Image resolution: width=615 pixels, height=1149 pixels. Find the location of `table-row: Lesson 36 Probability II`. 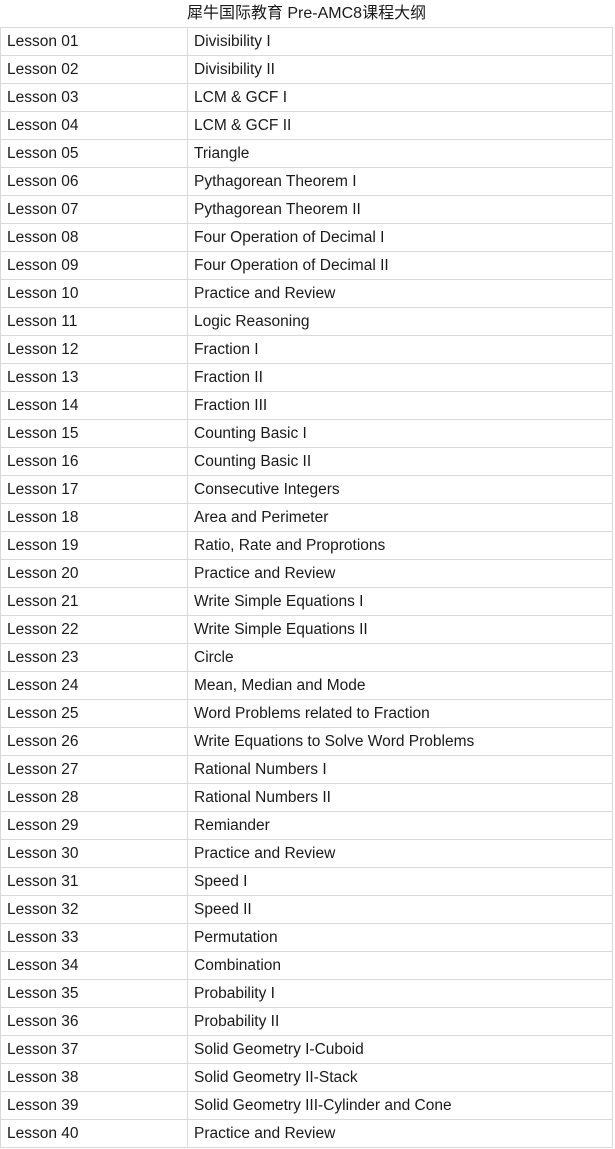

table-row: Lesson 36 Probability II is located at coordinates (307, 1021).